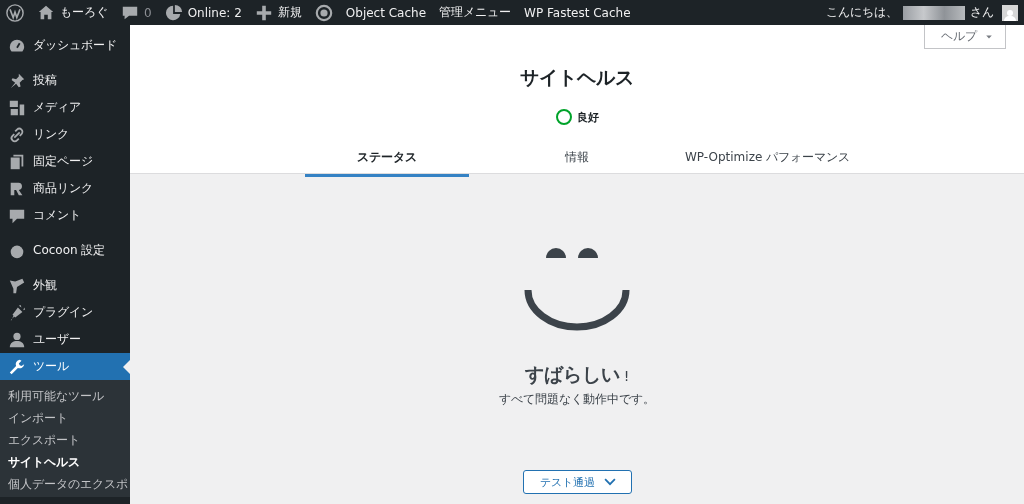  I want to click on submenu-item: 利用可能なツール, so click(65, 396).